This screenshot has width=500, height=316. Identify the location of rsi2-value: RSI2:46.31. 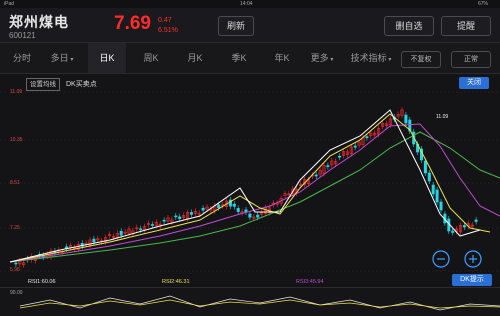
(176, 282).